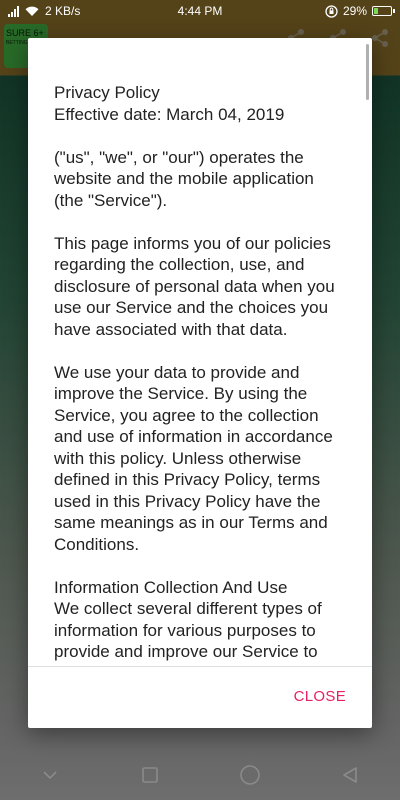  I want to click on network-speed: 2 KB/s, so click(63, 11).